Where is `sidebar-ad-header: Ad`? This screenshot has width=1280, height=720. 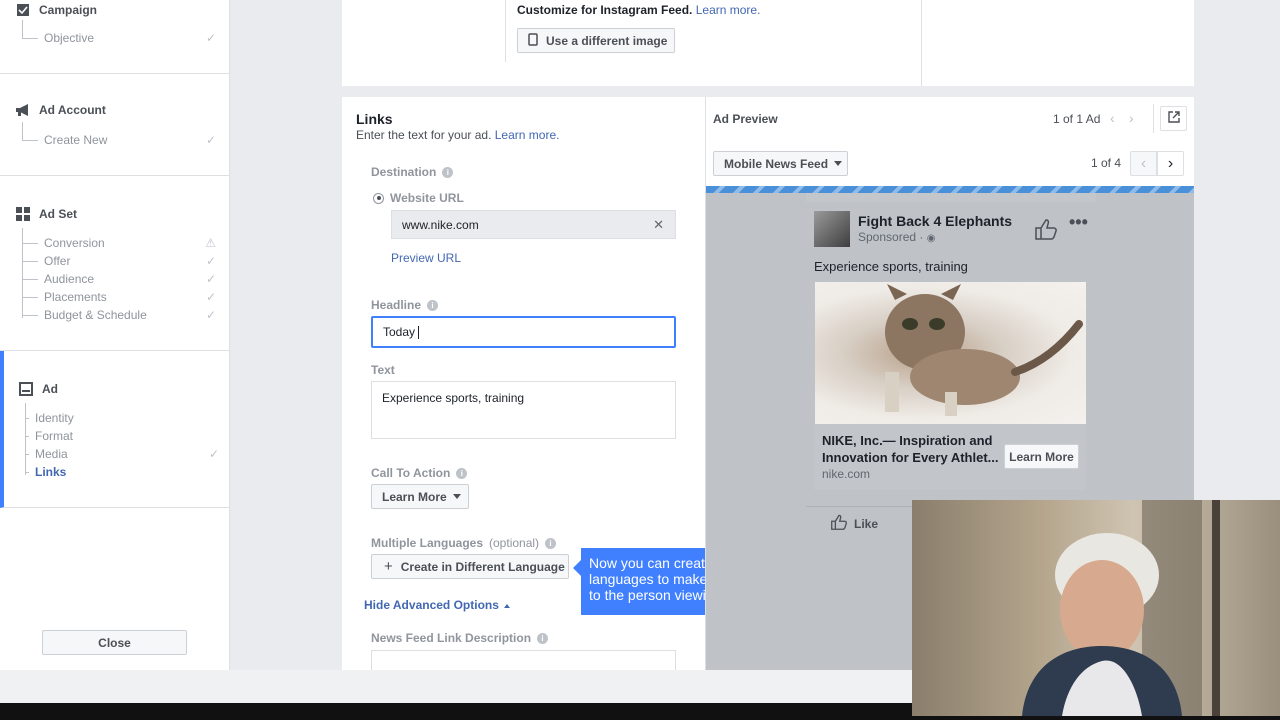
sidebar-ad-header: Ad is located at coordinates (38, 389).